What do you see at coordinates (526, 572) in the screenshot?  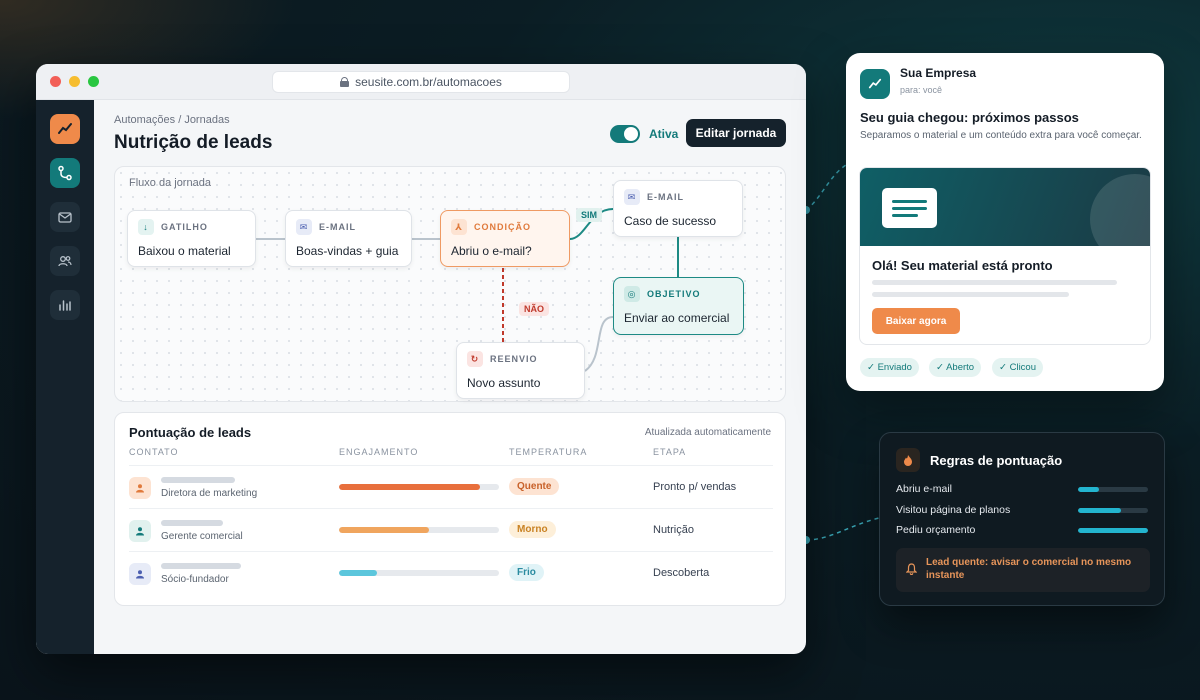 I see `temperature-badge: Frio` at bounding box center [526, 572].